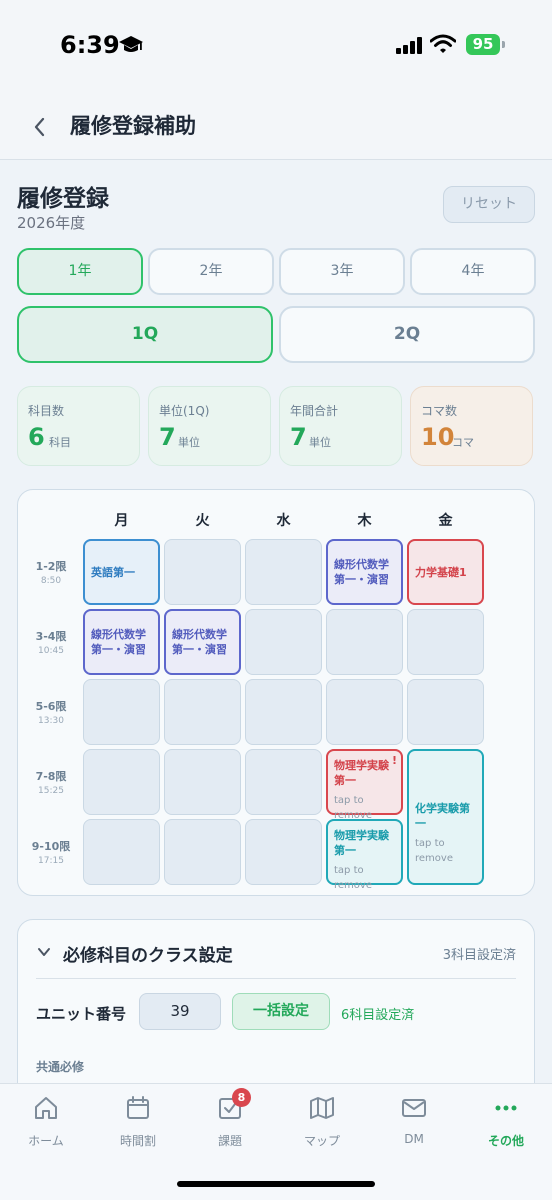  Describe the element at coordinates (80, 271) in the screenshot. I see `tab-year-1: 1年` at that location.